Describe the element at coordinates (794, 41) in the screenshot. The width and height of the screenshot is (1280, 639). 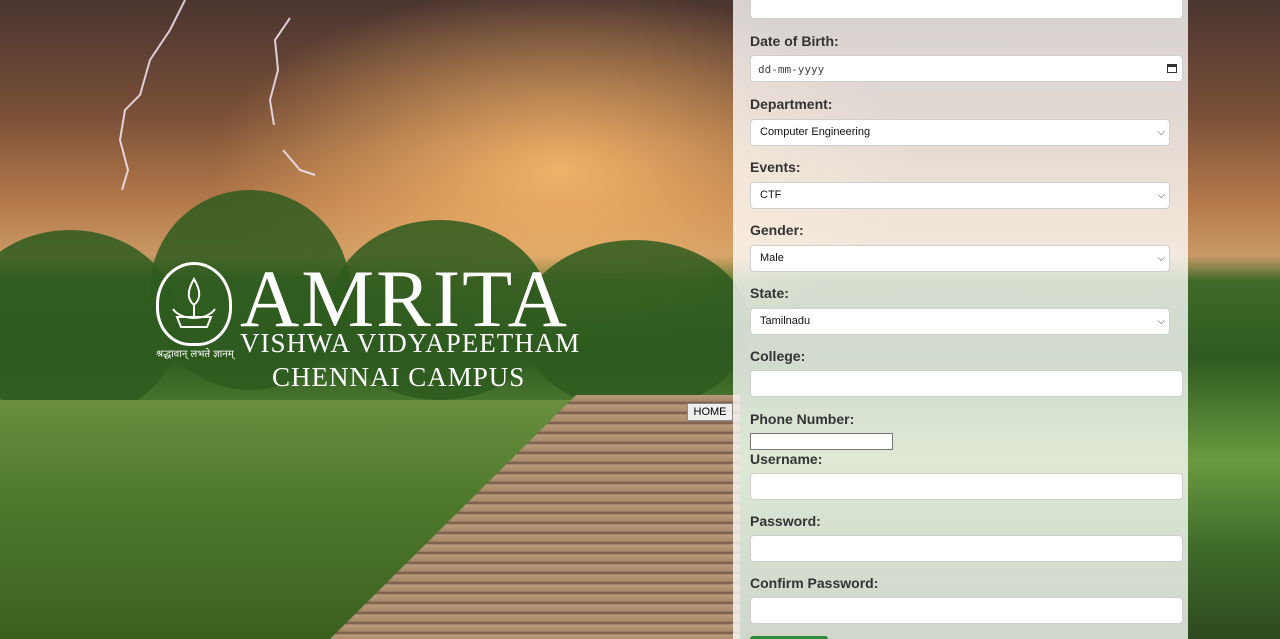
I see `dob-label: Date of Birth:` at that location.